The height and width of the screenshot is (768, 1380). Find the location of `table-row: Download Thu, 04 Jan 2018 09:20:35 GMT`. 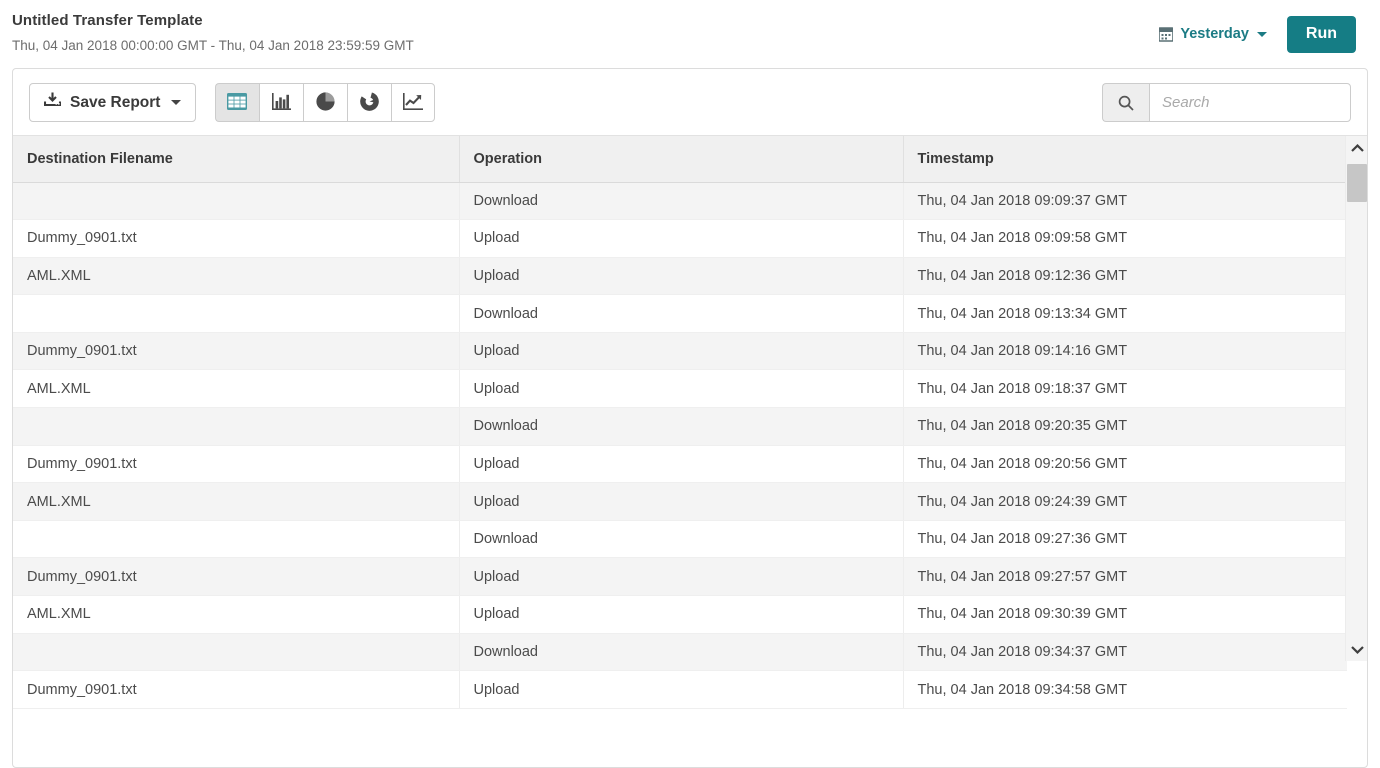

table-row: Download Thu, 04 Jan 2018 09:20:35 GMT is located at coordinates (680, 426).